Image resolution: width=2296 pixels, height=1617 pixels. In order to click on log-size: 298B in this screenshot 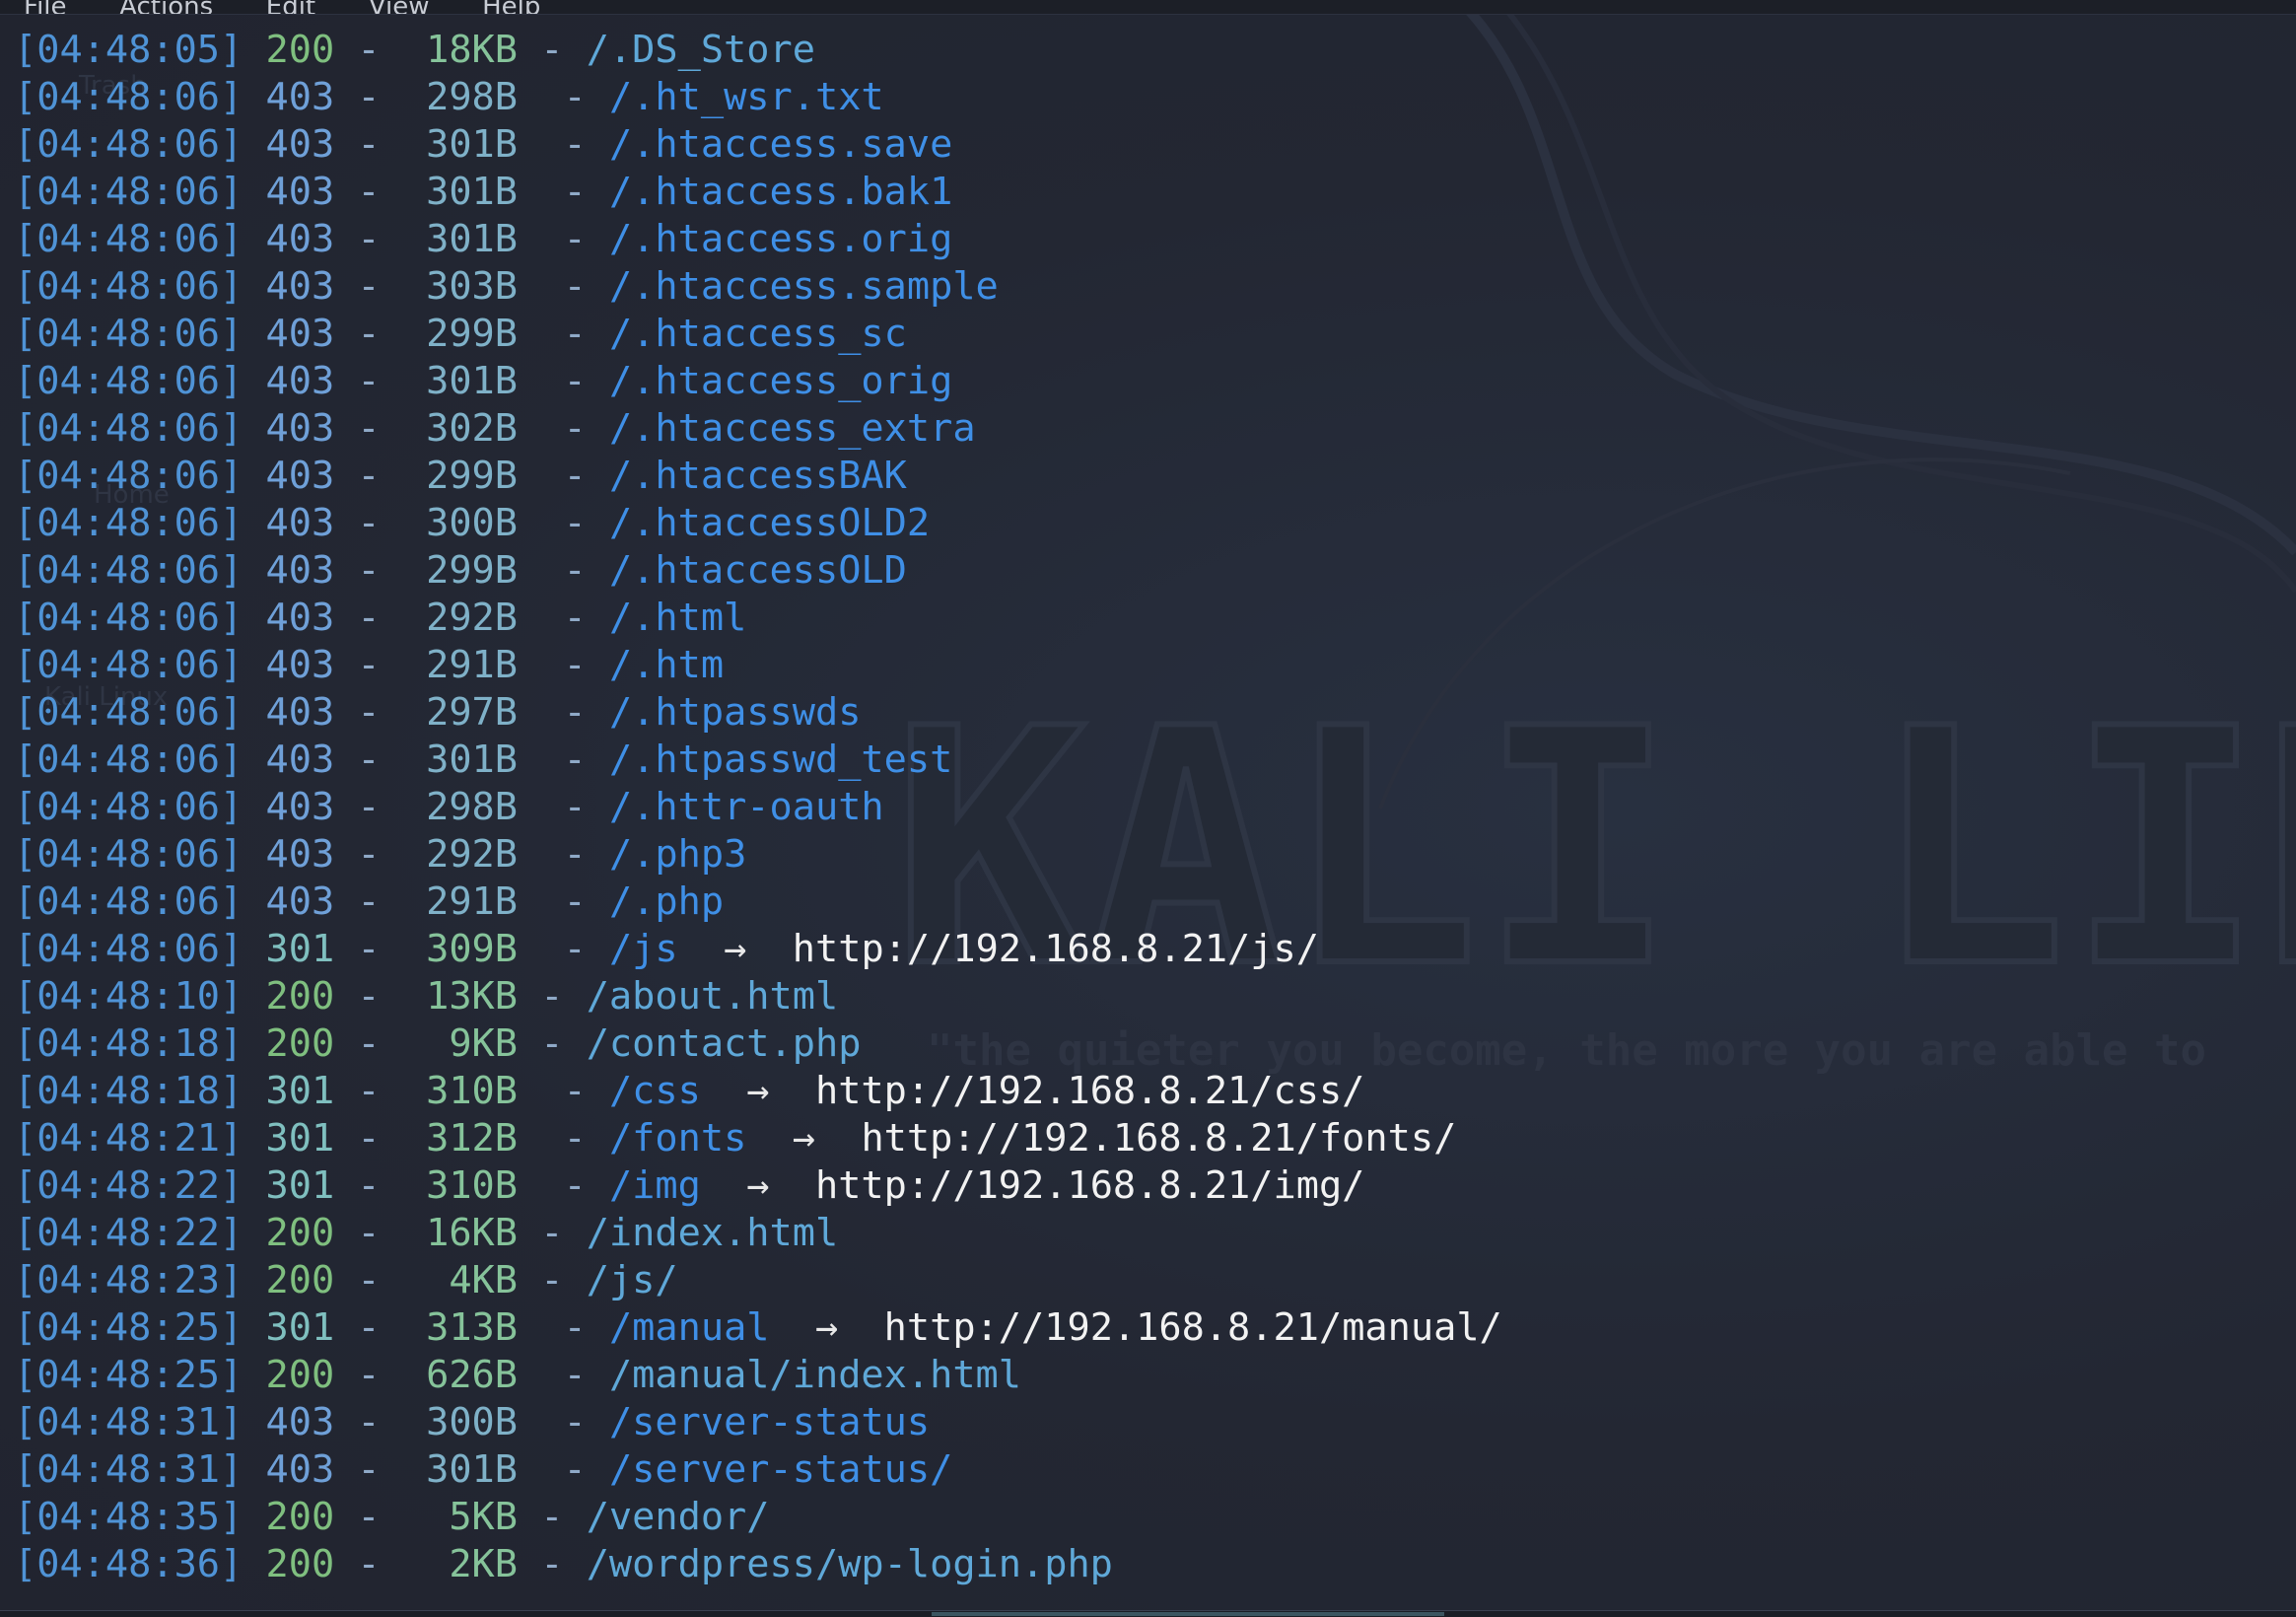, I will do `click(472, 807)`.